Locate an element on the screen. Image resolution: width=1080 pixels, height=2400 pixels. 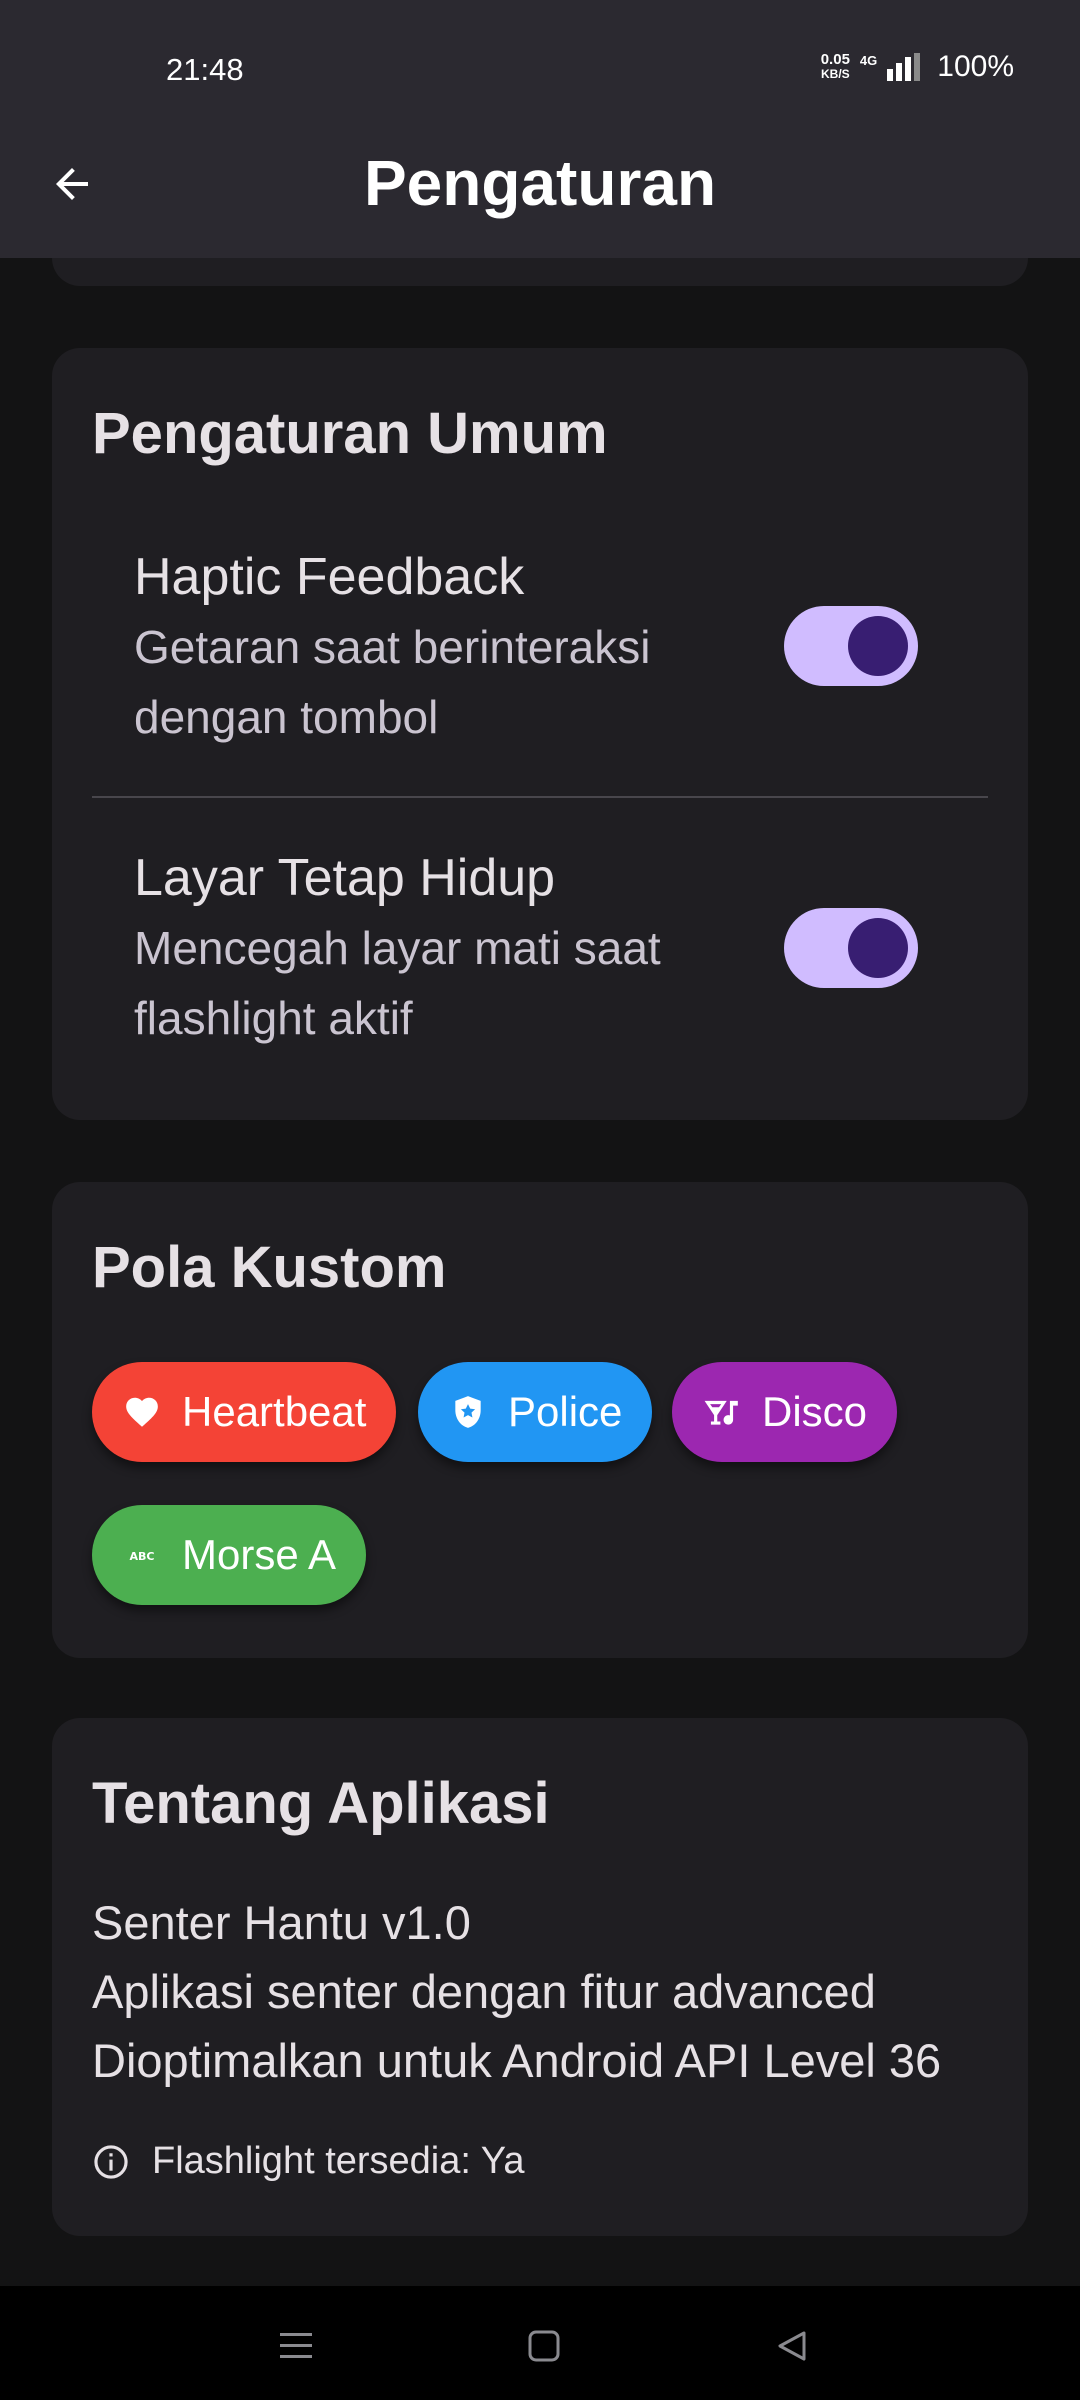
haptic-feedback-toggle is located at coordinates (851, 646).